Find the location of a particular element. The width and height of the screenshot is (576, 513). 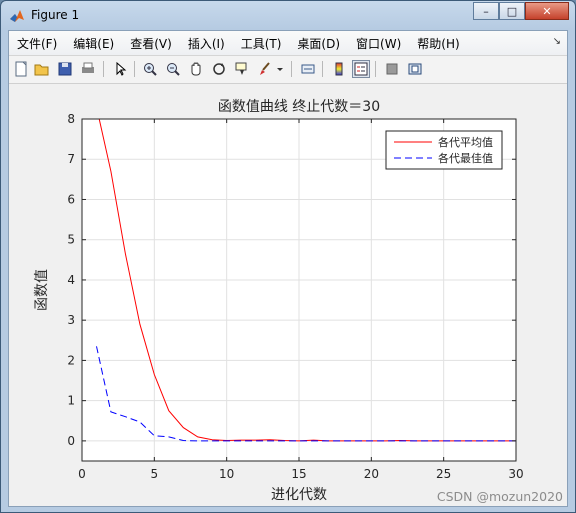

y-tick-label: 8 is located at coordinates (71, 119).